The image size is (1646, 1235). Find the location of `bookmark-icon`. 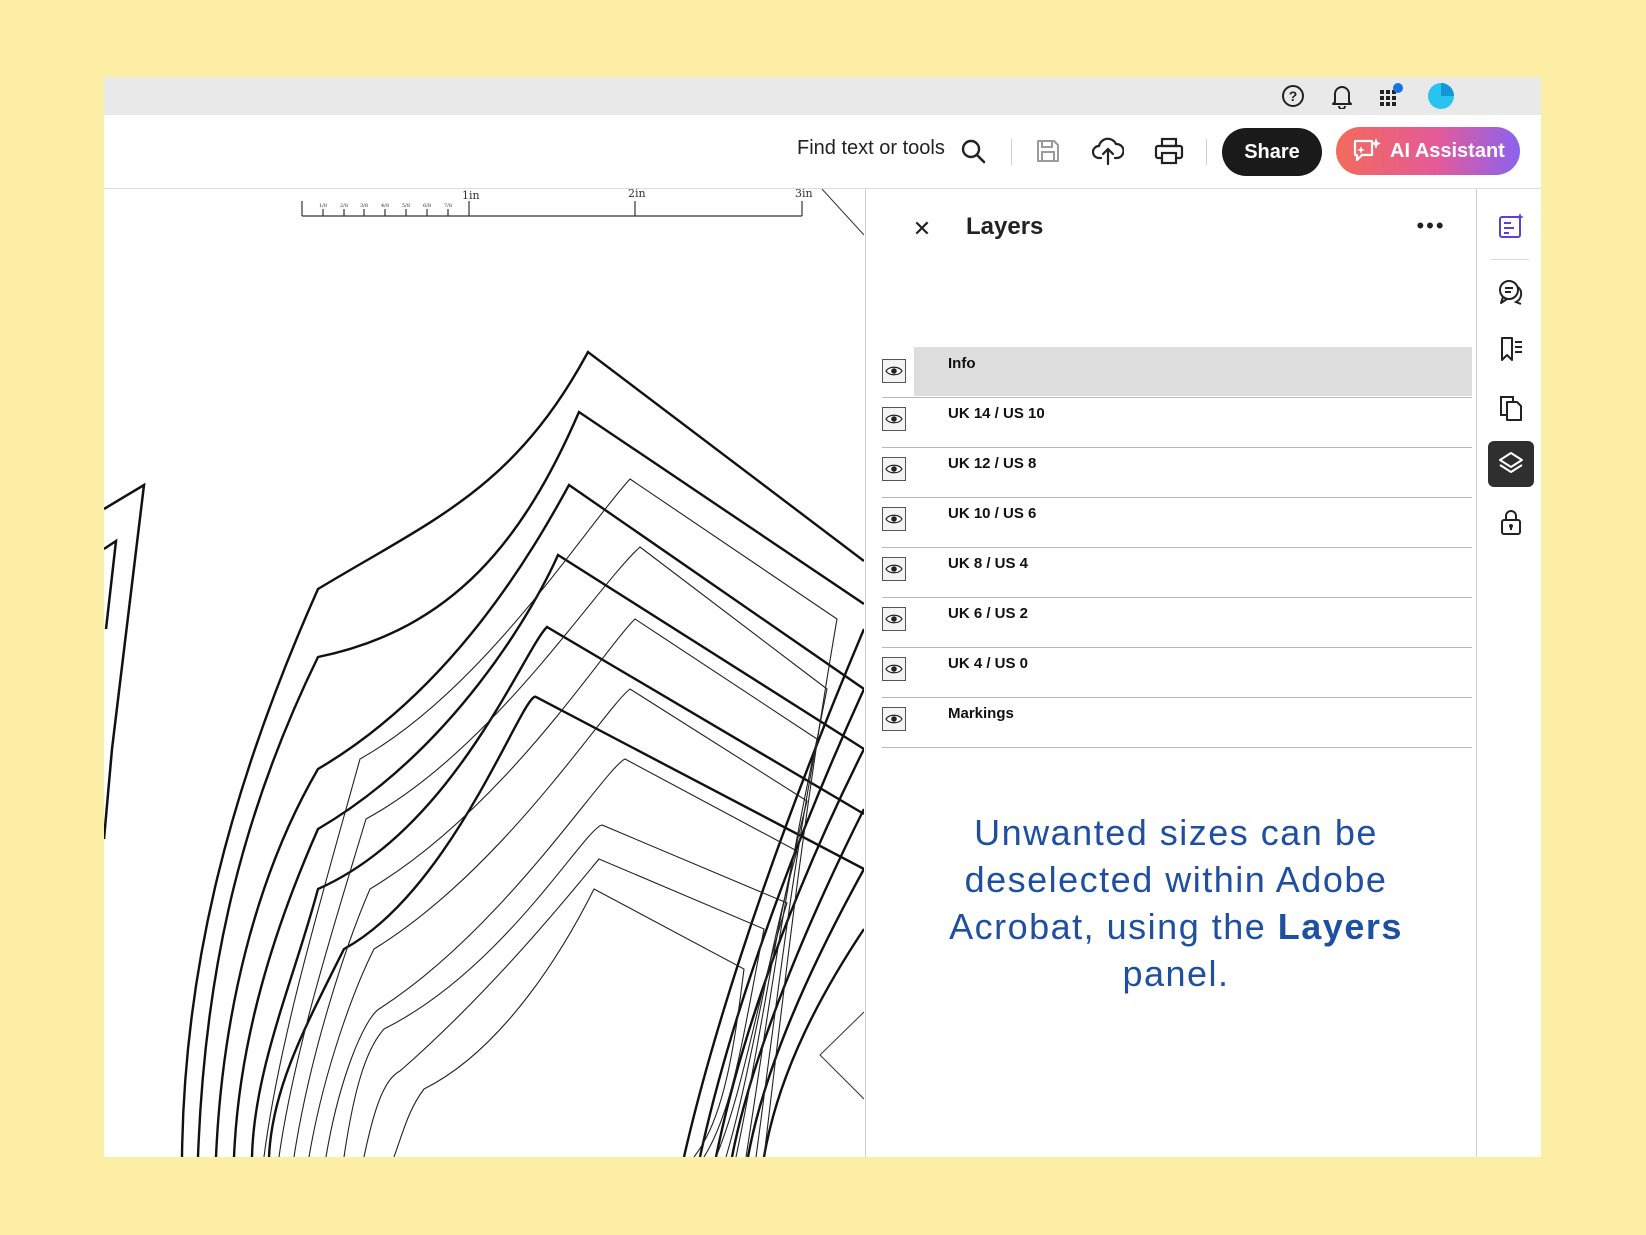

bookmark-icon is located at coordinates (1511, 349).